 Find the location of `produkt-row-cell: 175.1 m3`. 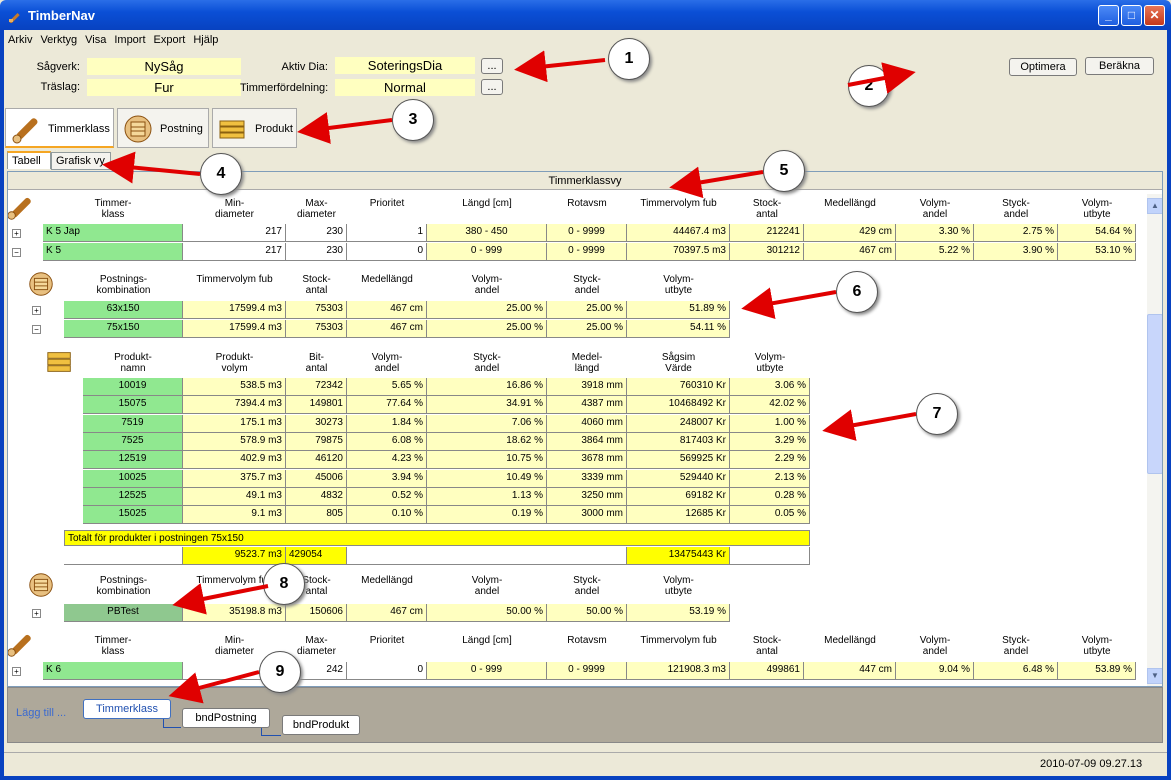

produkt-row-cell: 175.1 m3 is located at coordinates (234, 423).